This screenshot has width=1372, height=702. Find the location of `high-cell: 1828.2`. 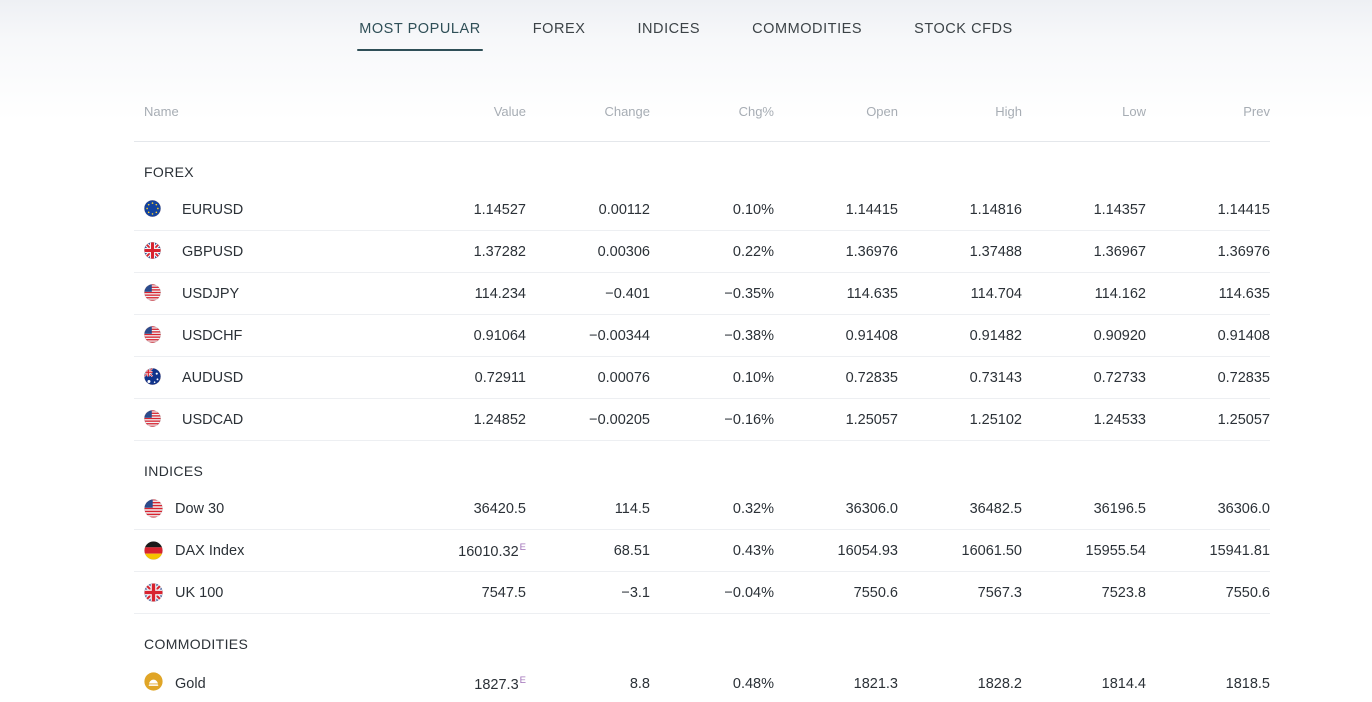

high-cell: 1828.2 is located at coordinates (999, 683).